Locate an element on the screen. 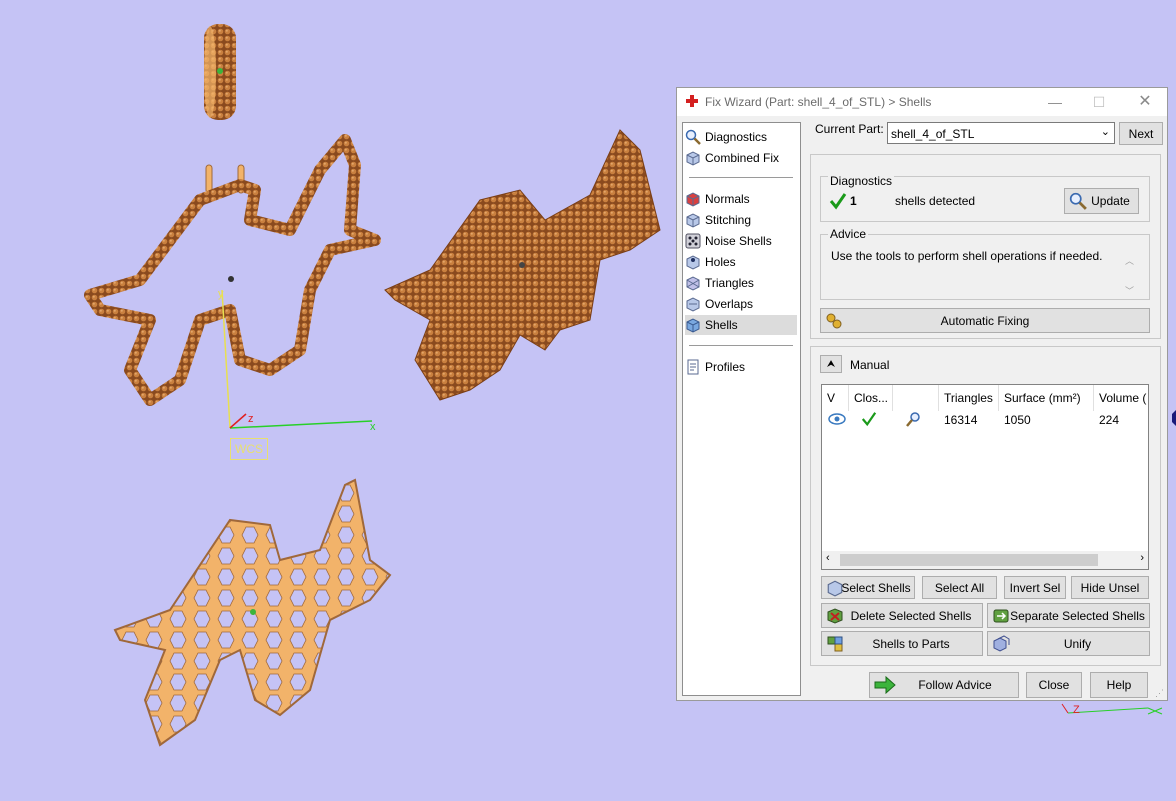 The height and width of the screenshot is (801, 1176). advice-group-label: Advice is located at coordinates (848, 234).